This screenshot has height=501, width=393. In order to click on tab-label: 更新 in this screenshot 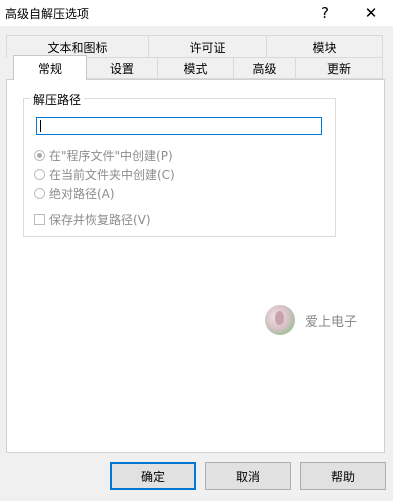, I will do `click(338, 68)`.